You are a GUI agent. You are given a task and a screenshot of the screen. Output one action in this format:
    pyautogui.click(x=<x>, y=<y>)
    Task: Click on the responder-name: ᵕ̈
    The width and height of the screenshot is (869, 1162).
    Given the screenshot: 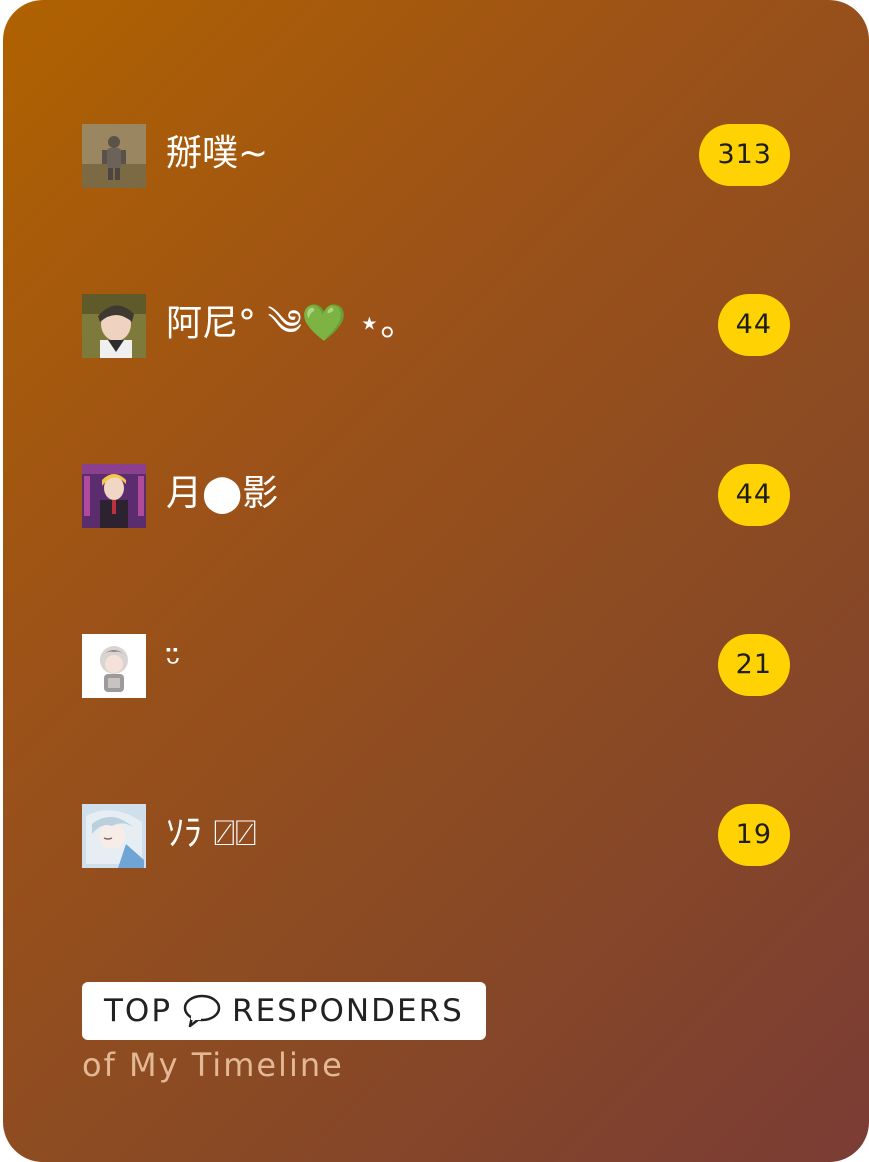 What is the action you would take?
    pyautogui.click(x=173, y=663)
    